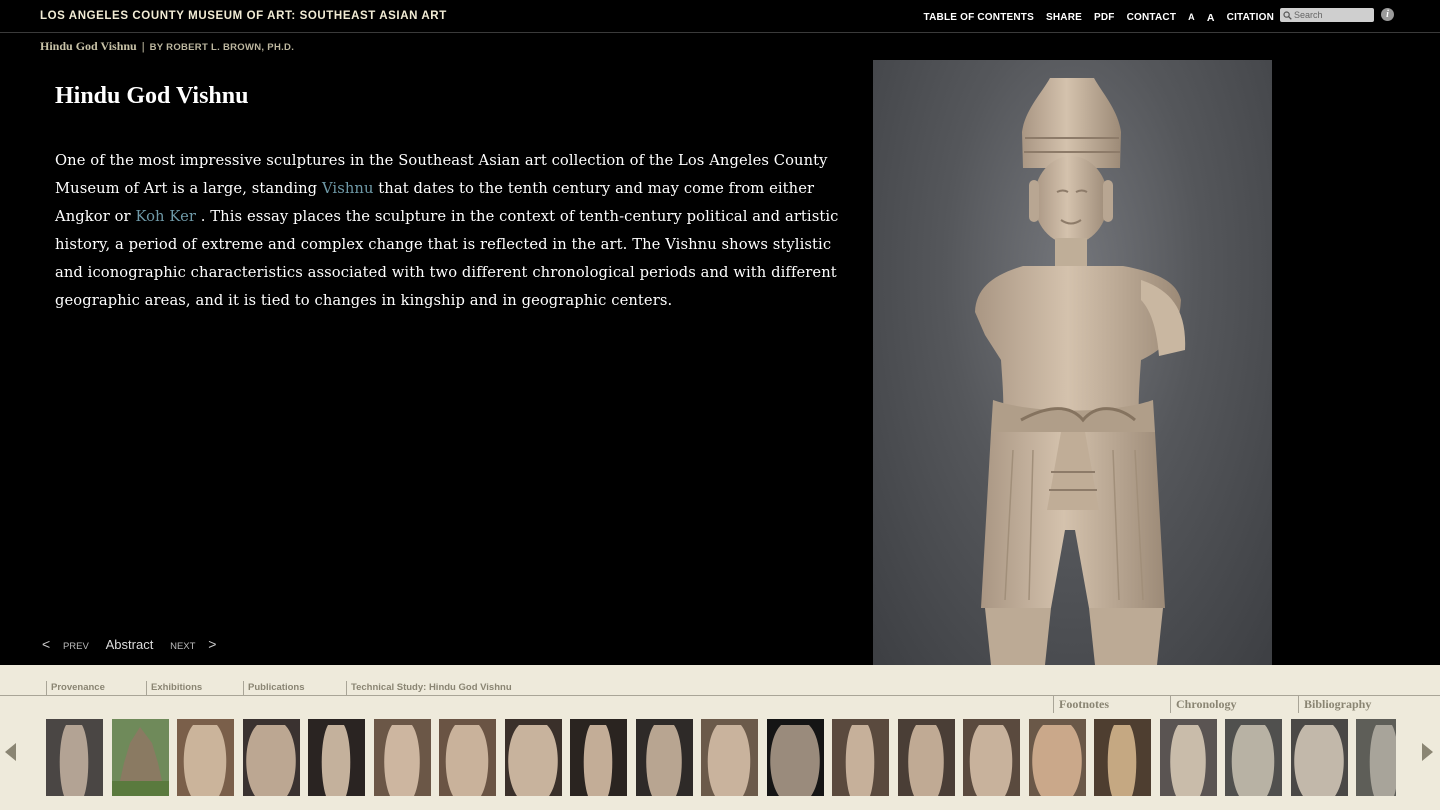  Describe the element at coordinates (1104, 18) in the screenshot. I see `nav-pdf: PDF` at that location.